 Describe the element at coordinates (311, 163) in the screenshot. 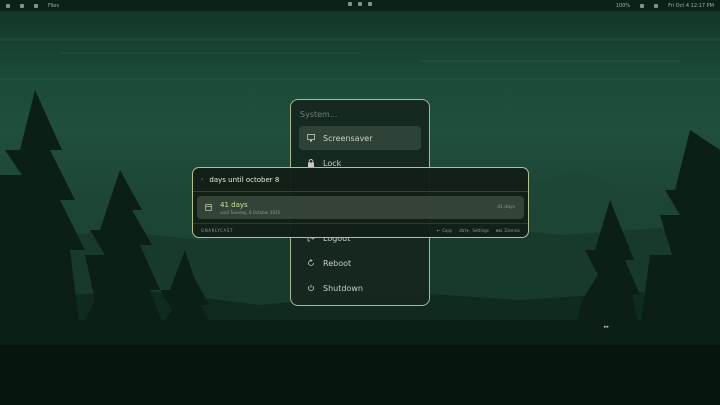

I see `lock-icon` at that location.